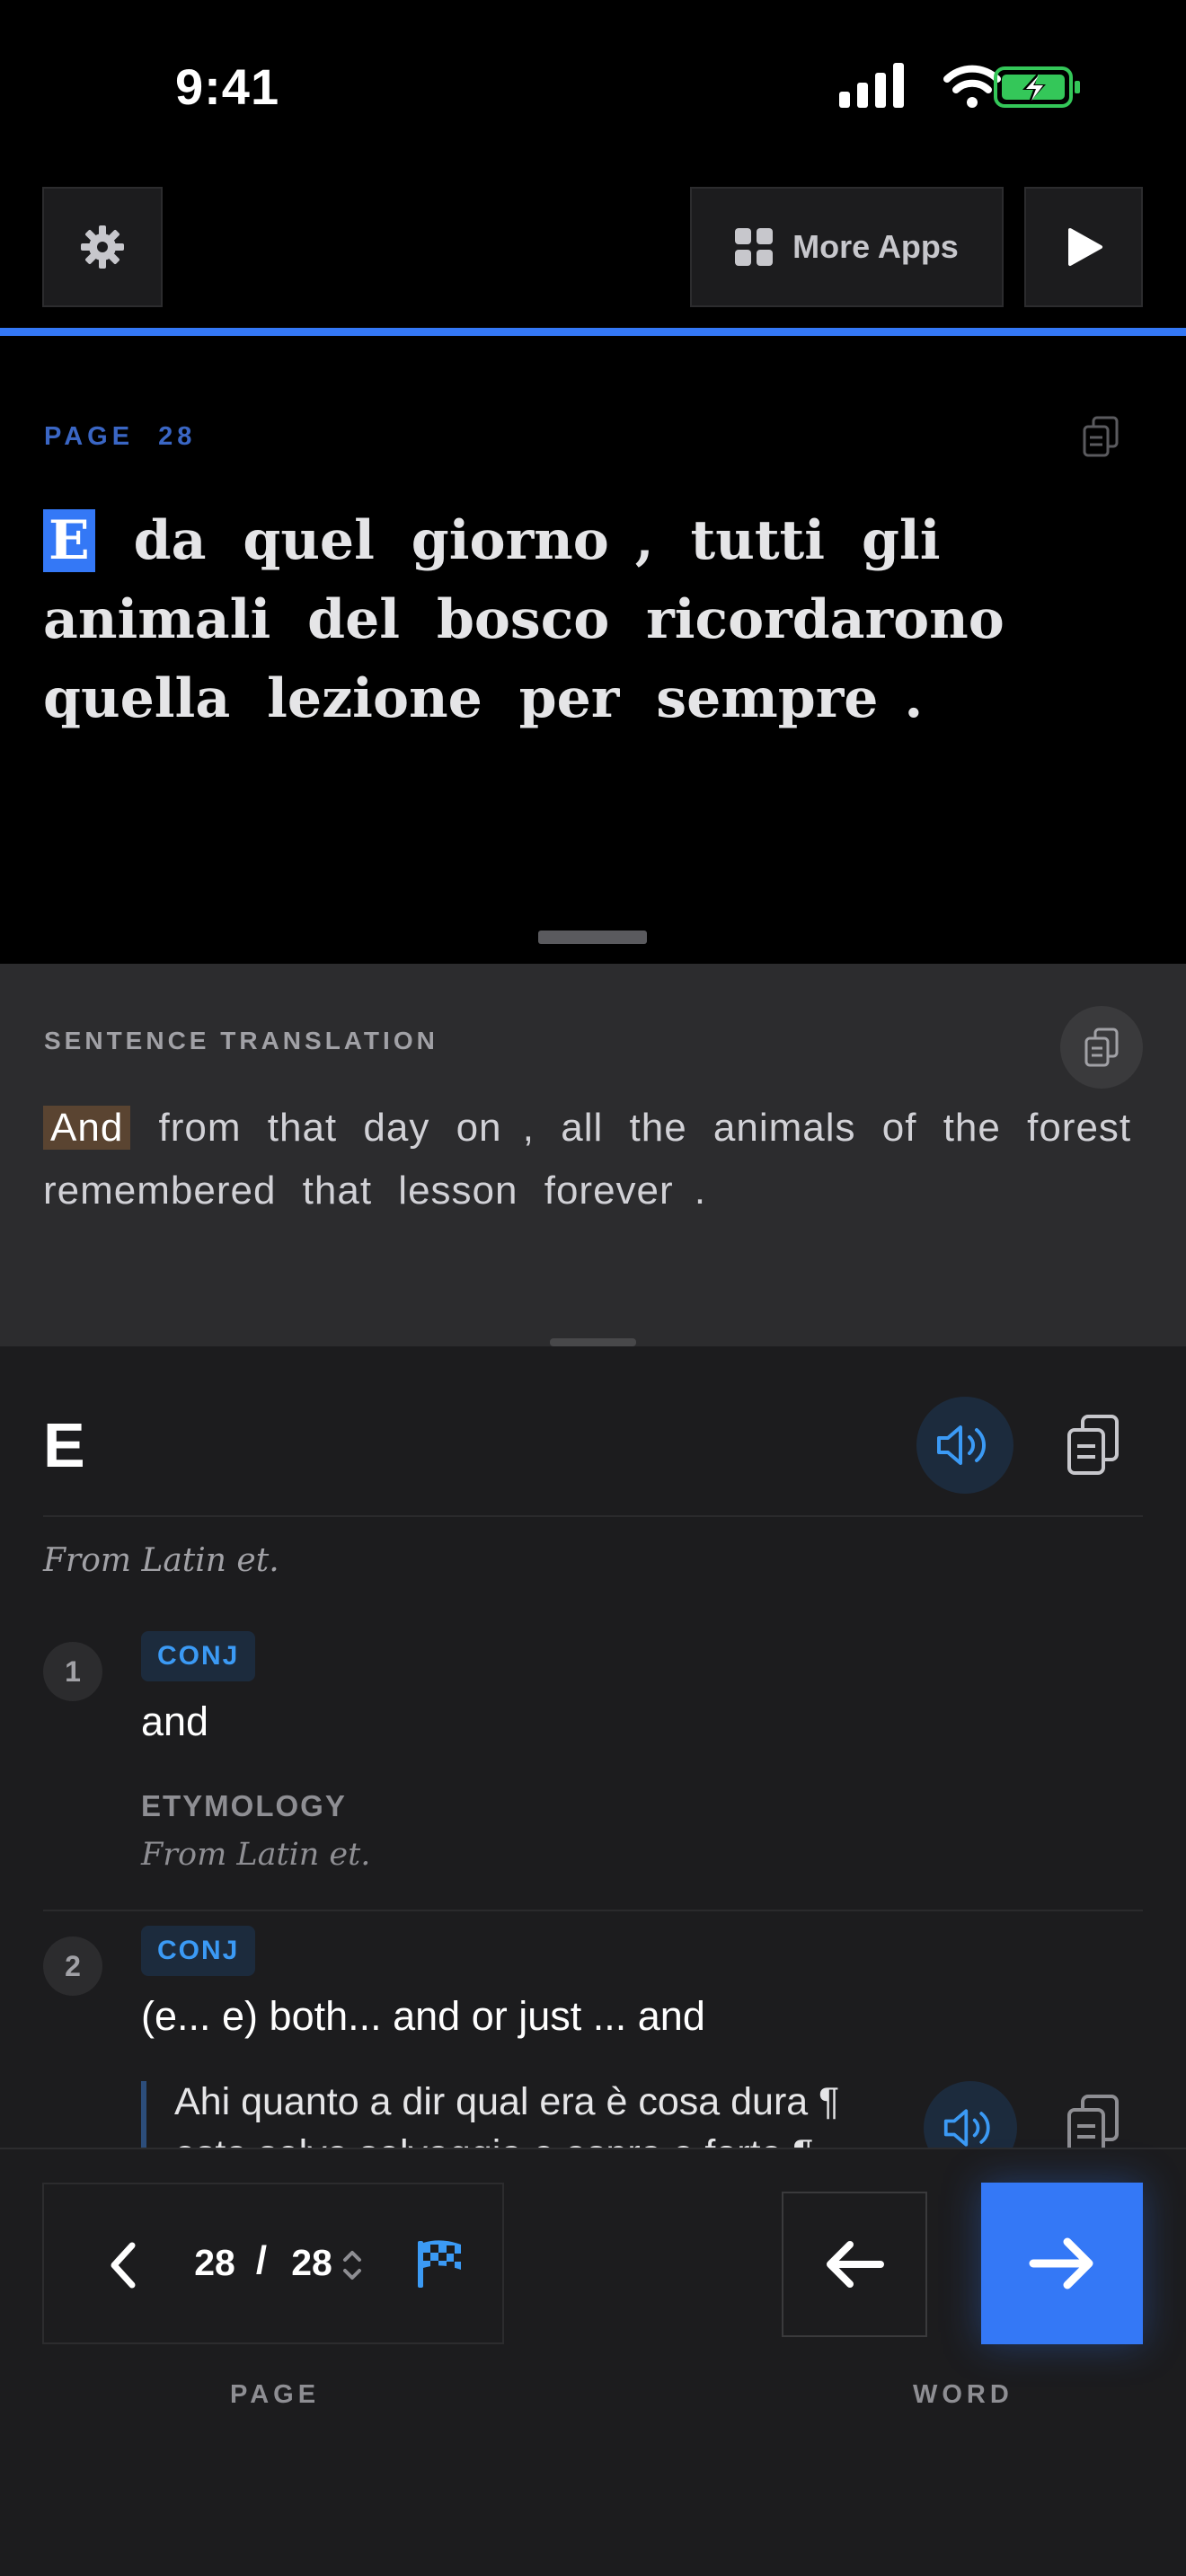 The height and width of the screenshot is (2576, 1186). What do you see at coordinates (875, 247) in the screenshot?
I see `more-apps-label: More Apps` at bounding box center [875, 247].